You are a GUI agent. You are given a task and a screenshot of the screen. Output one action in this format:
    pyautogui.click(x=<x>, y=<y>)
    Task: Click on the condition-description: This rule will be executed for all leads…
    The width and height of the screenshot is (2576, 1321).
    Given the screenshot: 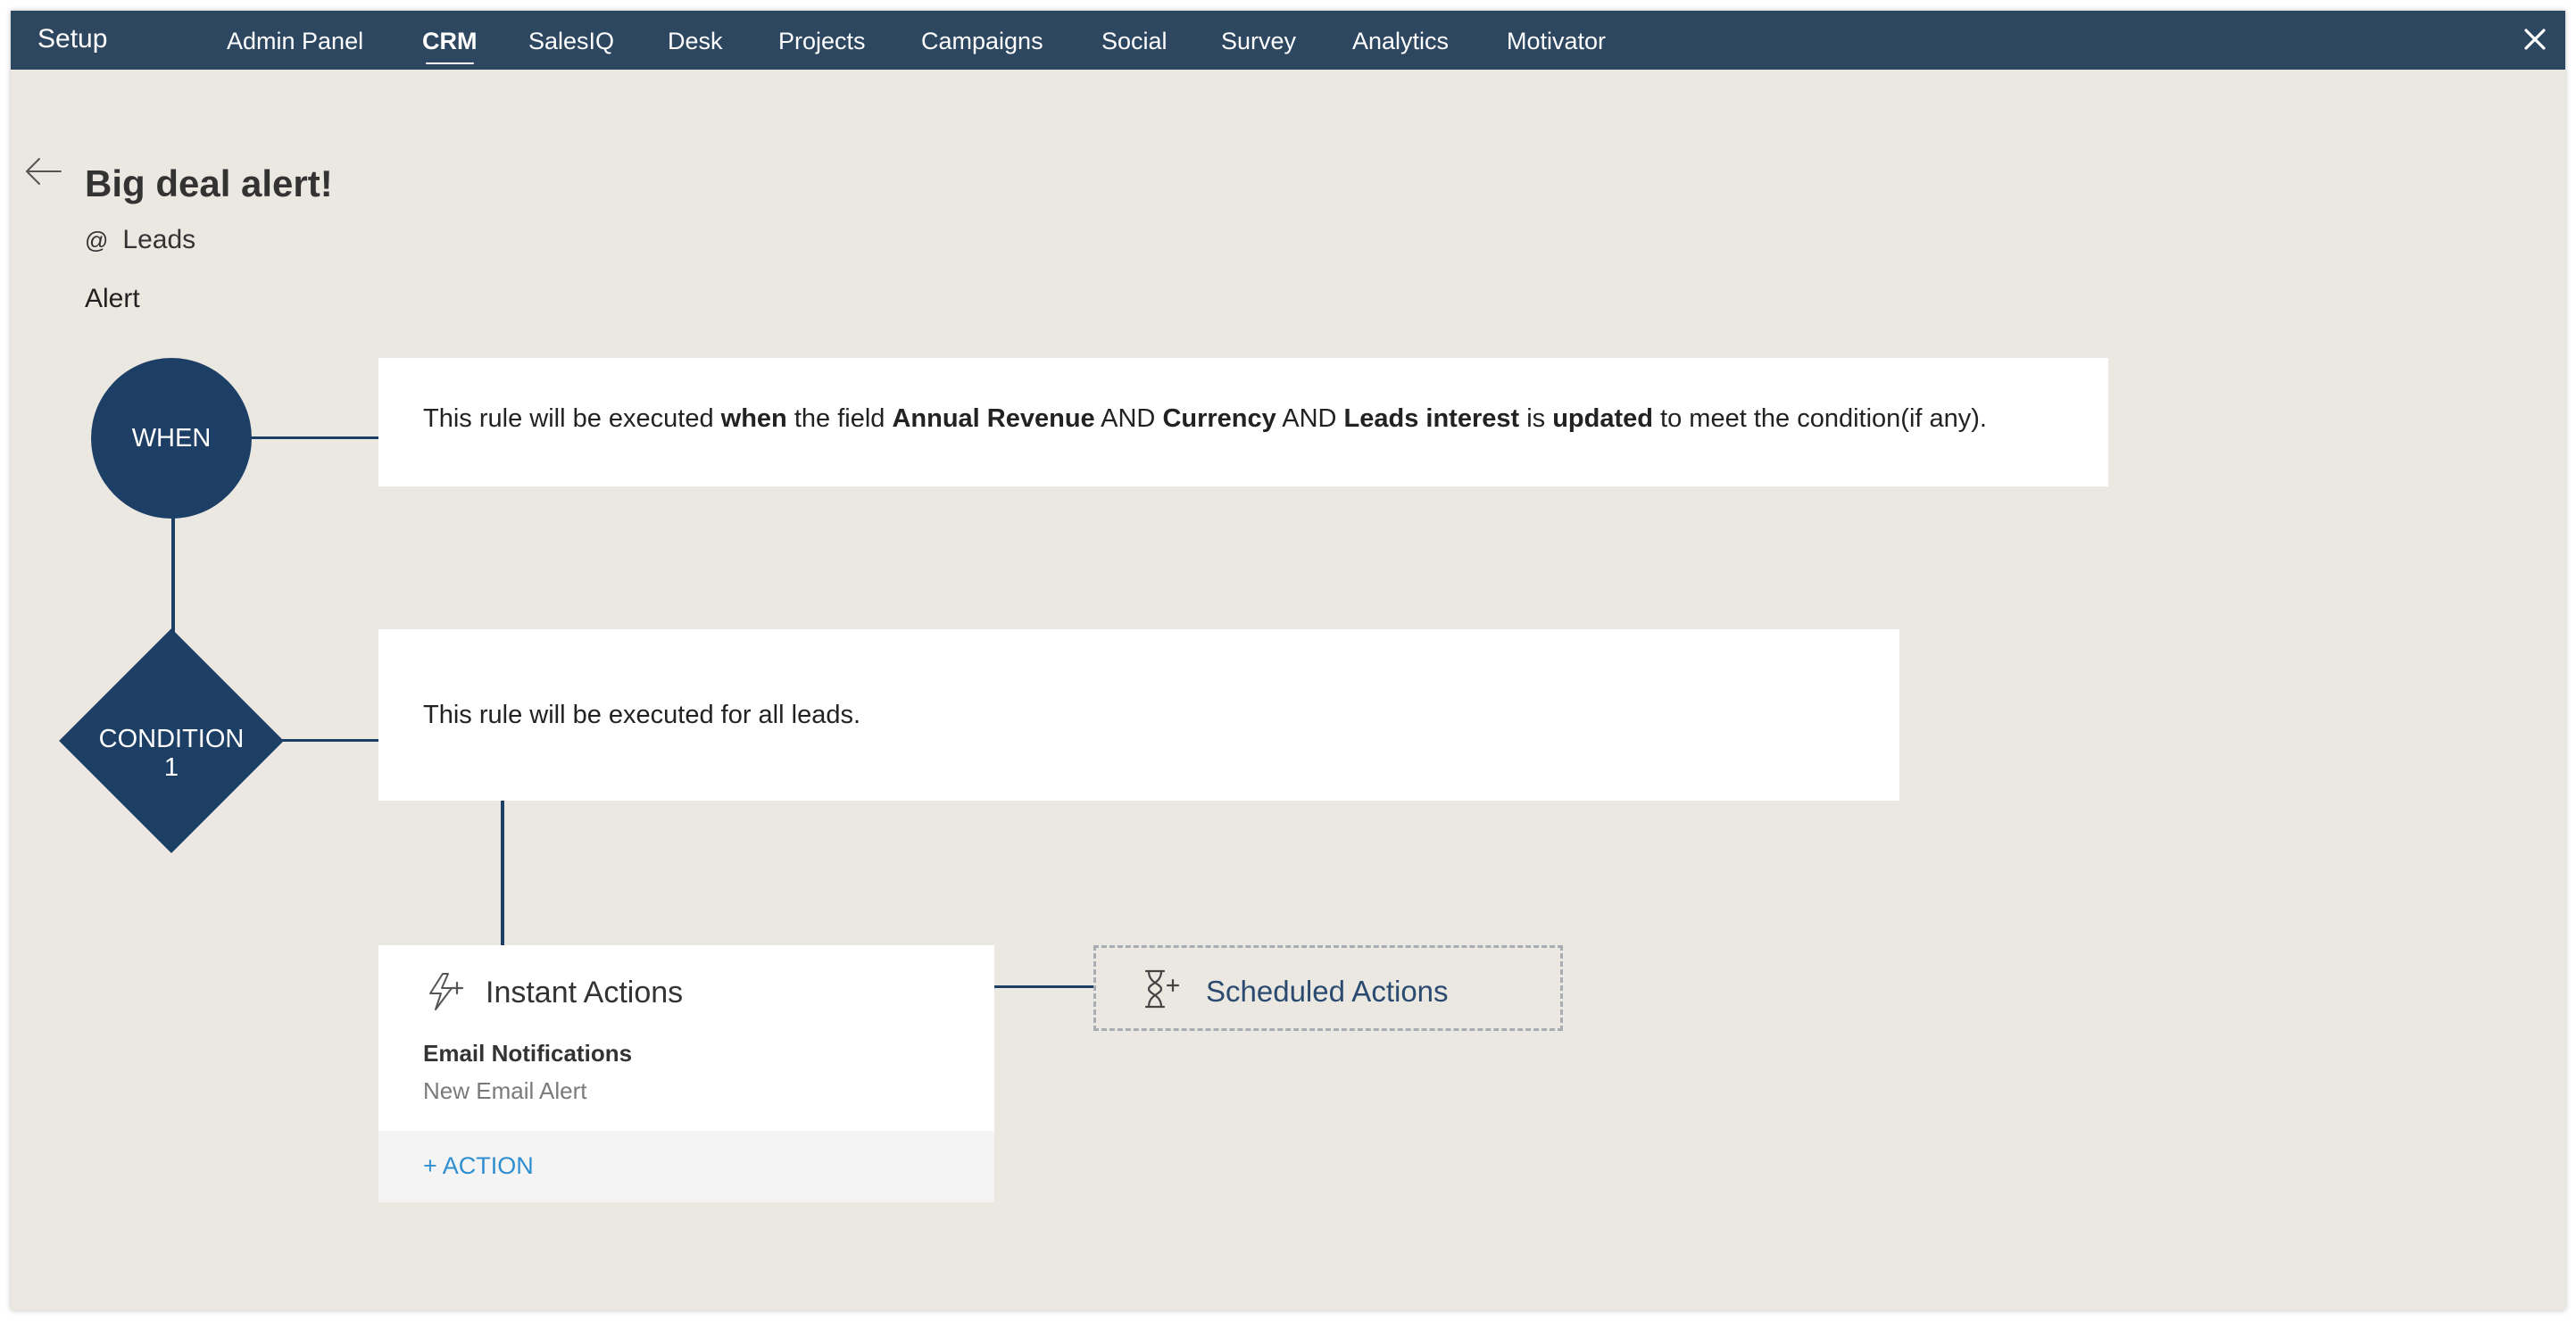 What is the action you would take?
    pyautogui.click(x=642, y=715)
    